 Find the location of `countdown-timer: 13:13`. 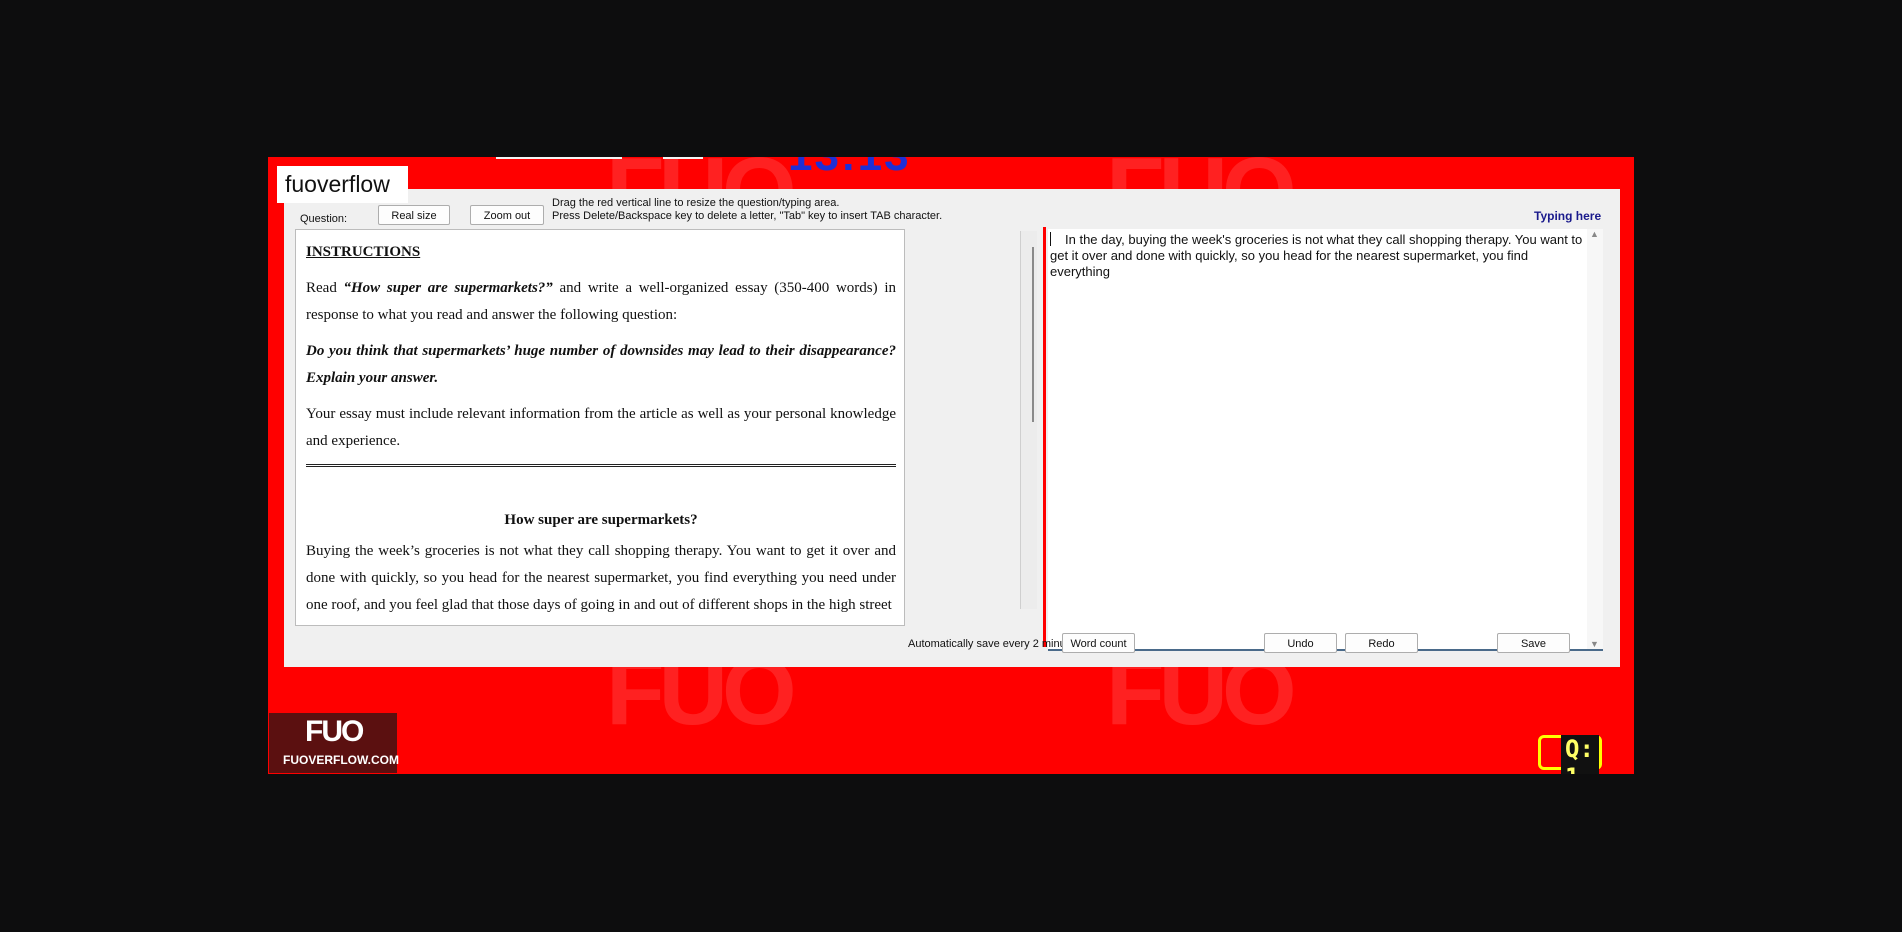

countdown-timer: 13:13 is located at coordinates (849, 169).